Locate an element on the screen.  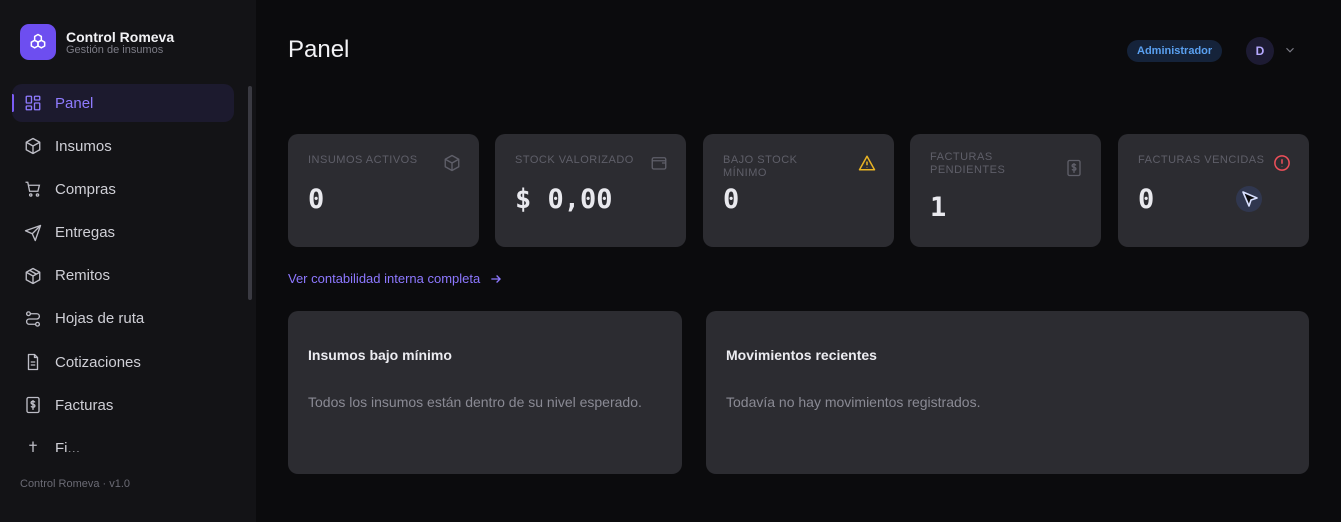
sidebar-item-cotizaciones: Cotizaciones is located at coordinates (123, 362).